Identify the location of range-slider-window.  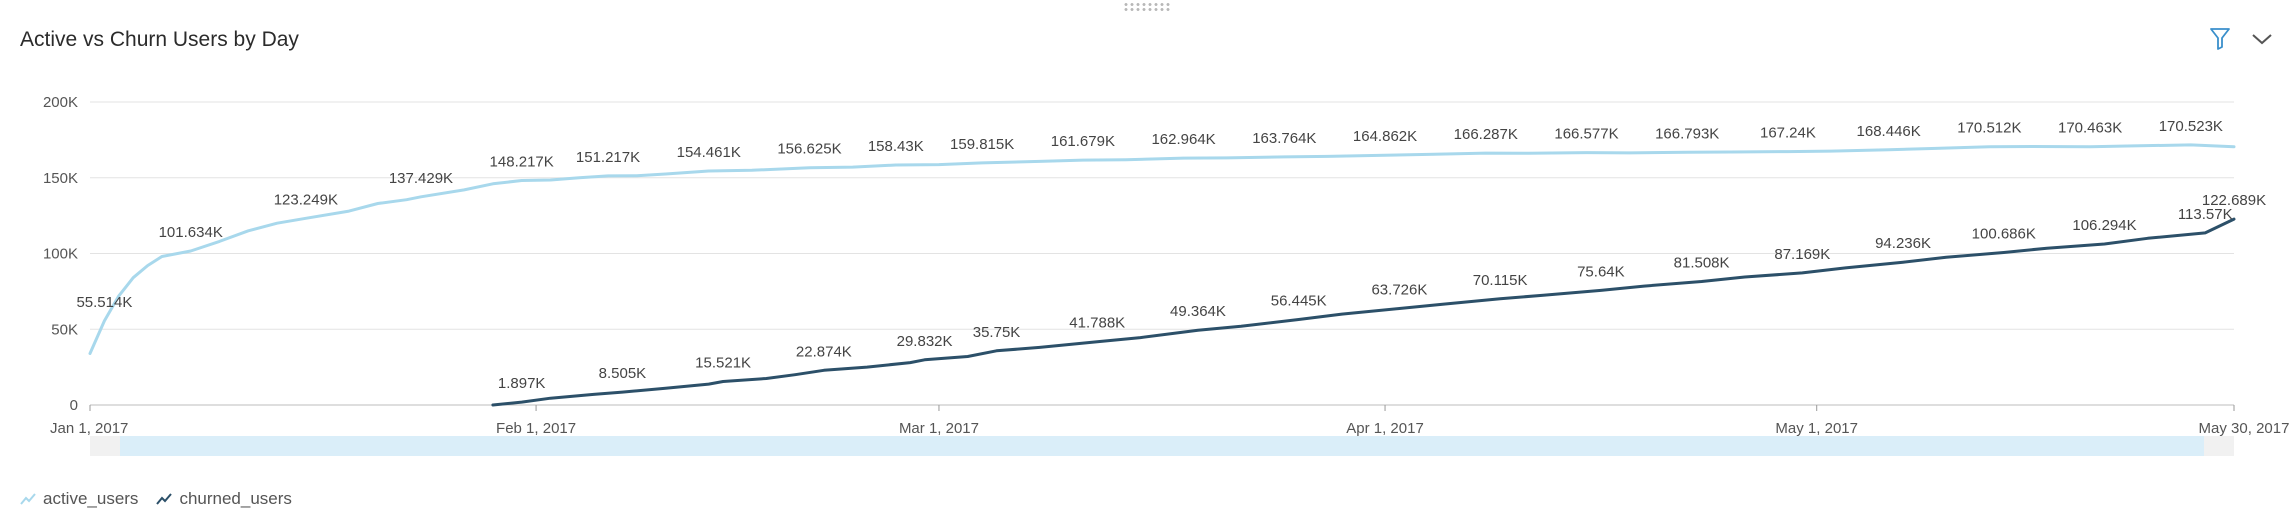
(1162, 446).